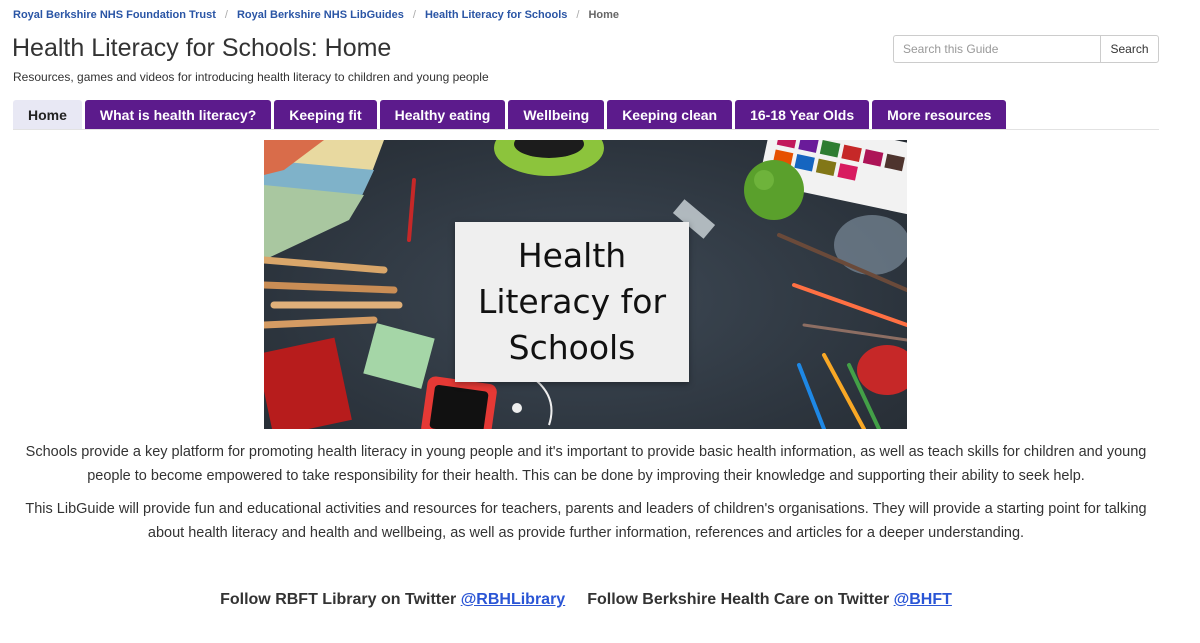 Image resolution: width=1200 pixels, height=643 pixels. Describe the element at coordinates (882, 370) in the screenshot. I see `red-cup` at that location.